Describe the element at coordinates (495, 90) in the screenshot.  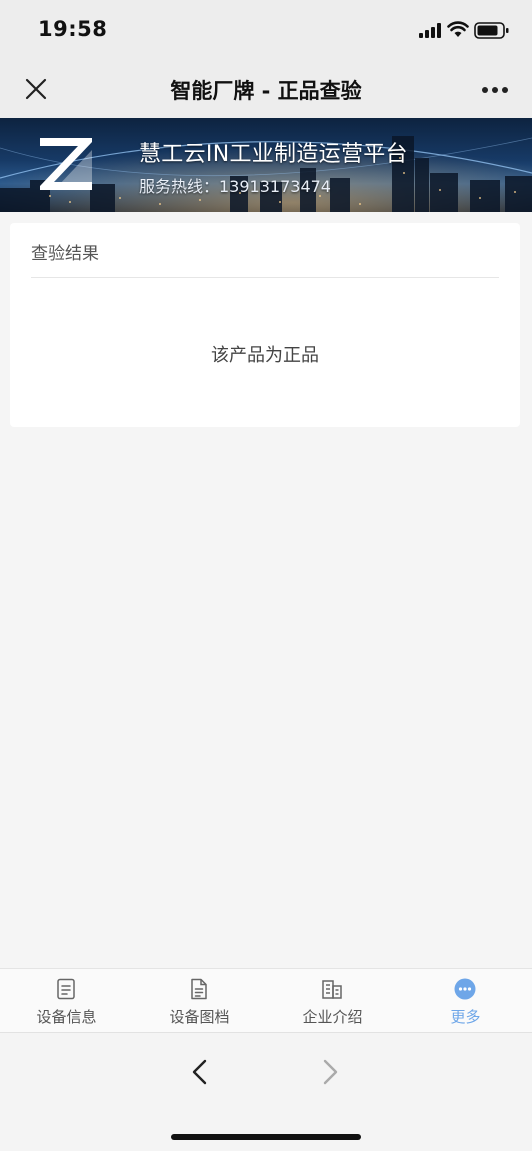
I see `more-icon` at that location.